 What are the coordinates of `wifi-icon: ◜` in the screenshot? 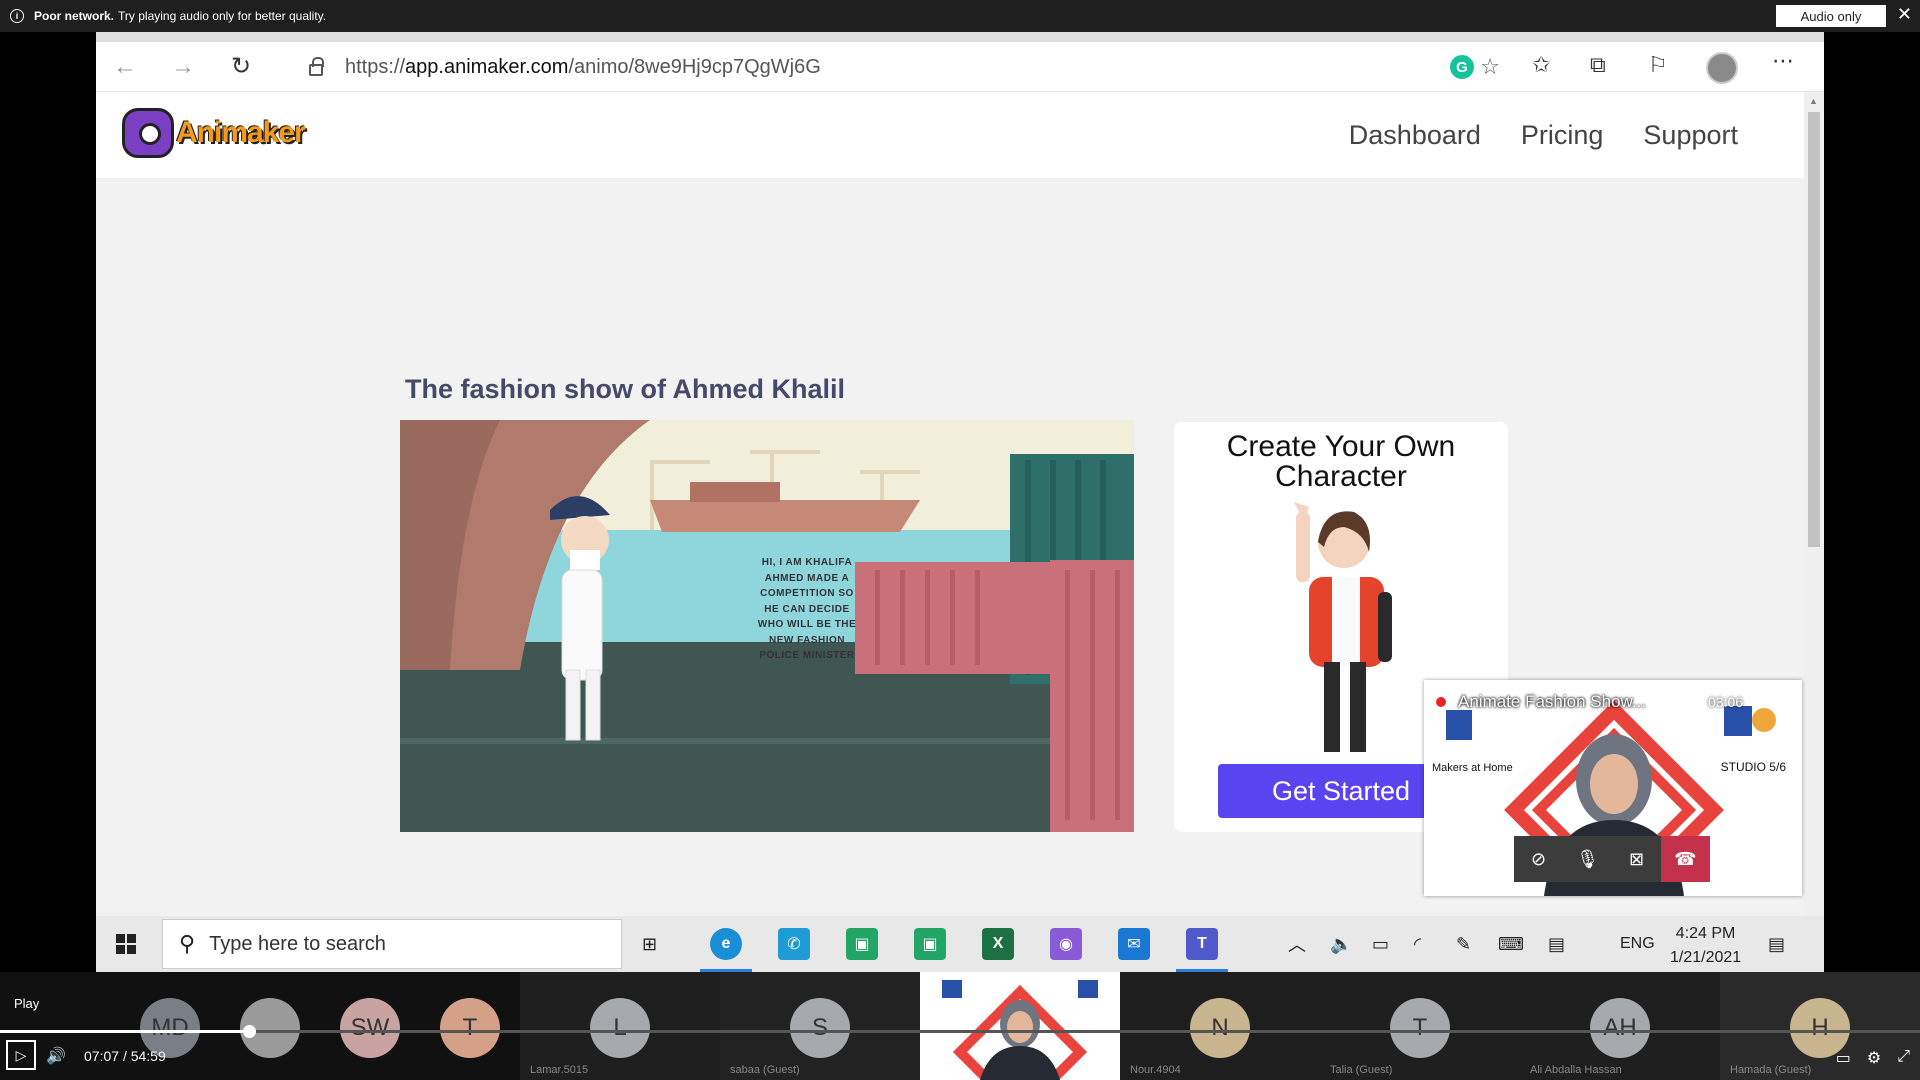 It's located at (1417, 944).